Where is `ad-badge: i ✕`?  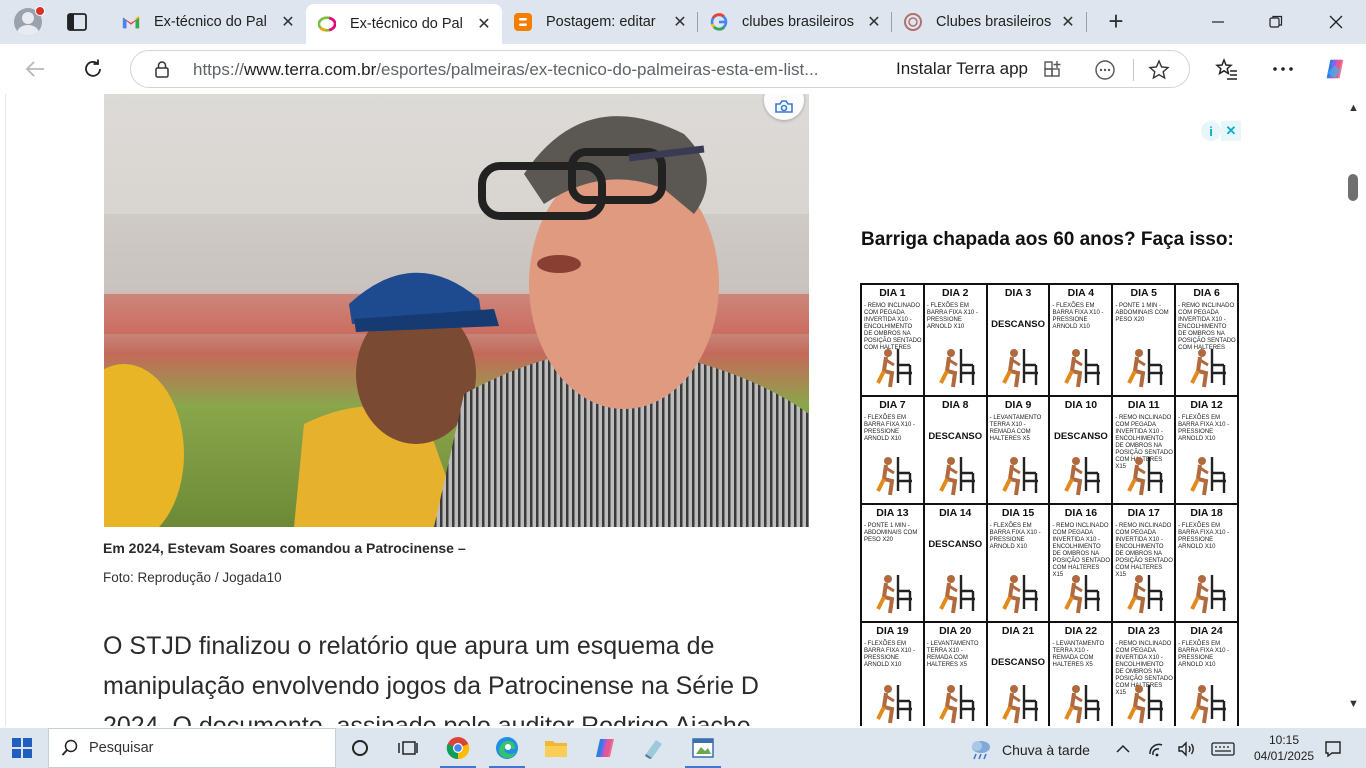 ad-badge: i ✕ is located at coordinates (1221, 131).